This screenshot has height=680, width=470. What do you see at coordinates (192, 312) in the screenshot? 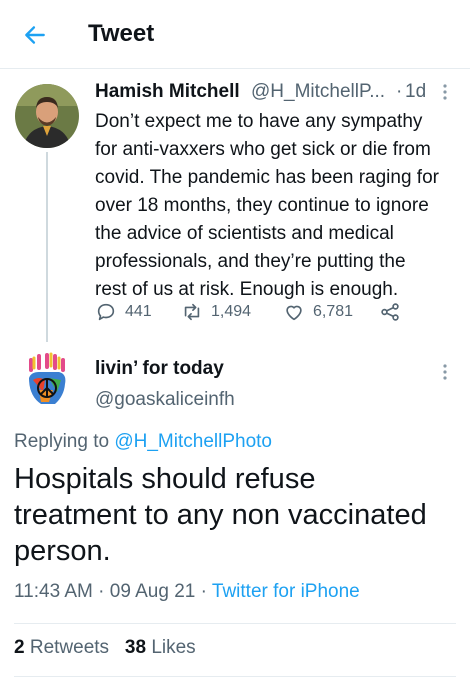
I see `retweet-icon` at bounding box center [192, 312].